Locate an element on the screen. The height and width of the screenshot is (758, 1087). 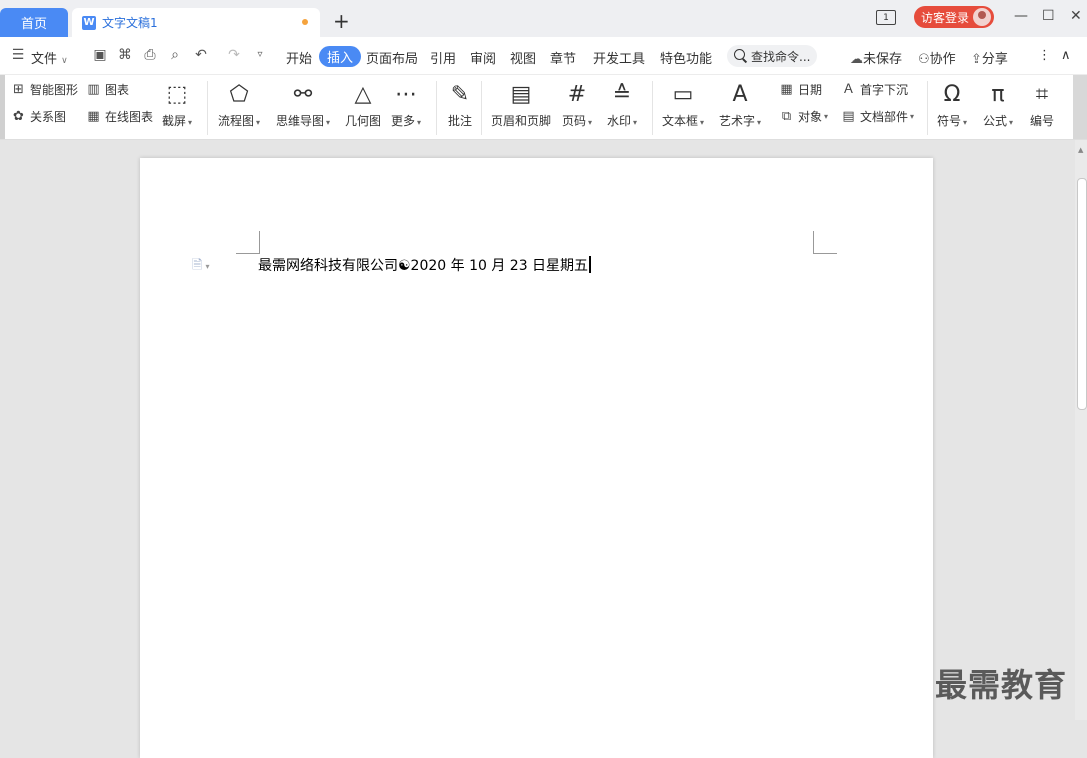
quick-access-more-icon: ▿ is located at coordinates (260, 55).